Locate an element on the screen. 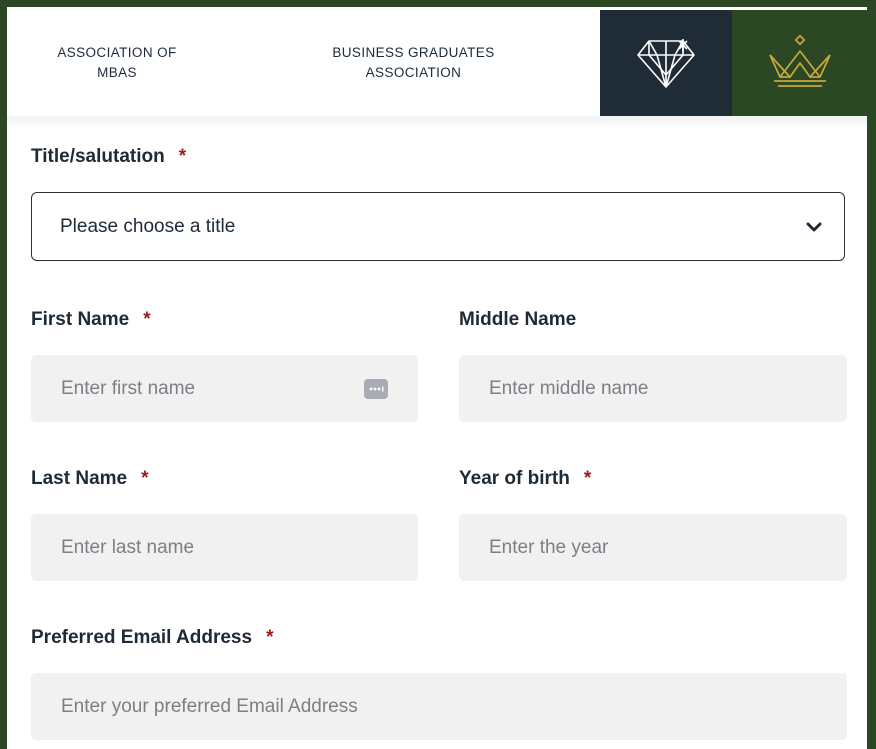  year-of-birth-label-text: Year of birth is located at coordinates (514, 478).